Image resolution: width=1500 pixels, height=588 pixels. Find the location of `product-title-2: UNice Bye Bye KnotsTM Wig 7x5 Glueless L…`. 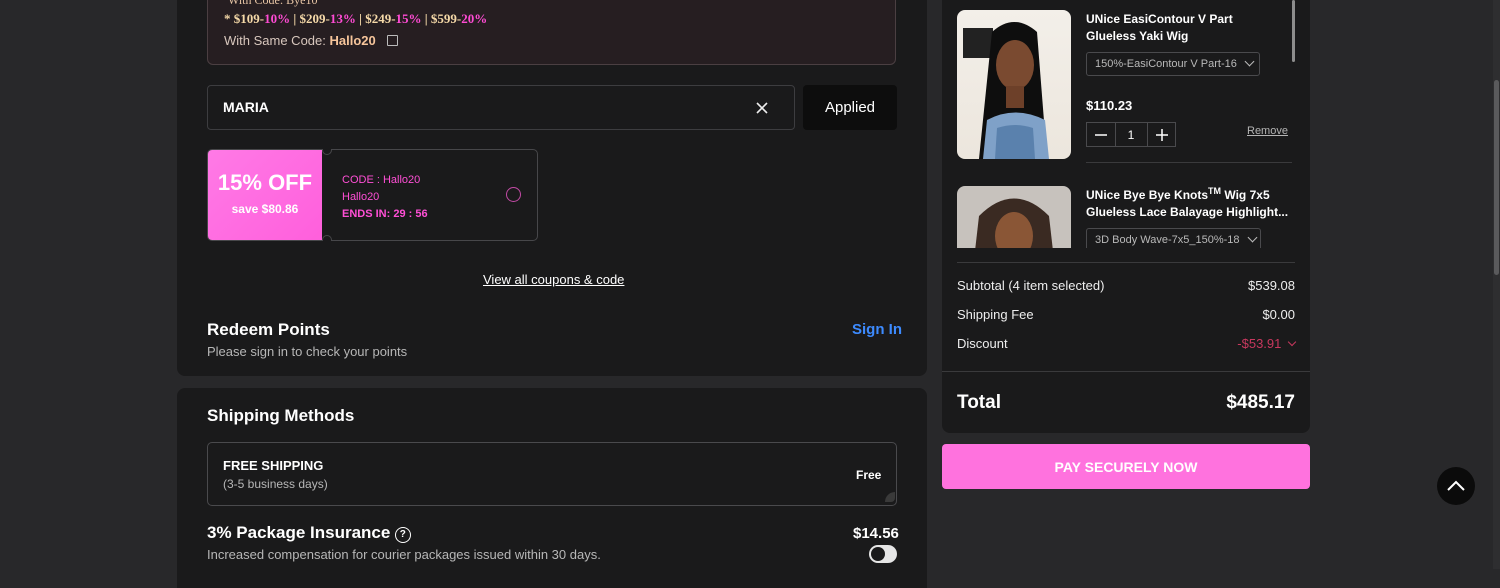

product-title-2: UNice Bye Bye KnotsTM Wig 7x5 Glueless L… is located at coordinates (1189, 202).